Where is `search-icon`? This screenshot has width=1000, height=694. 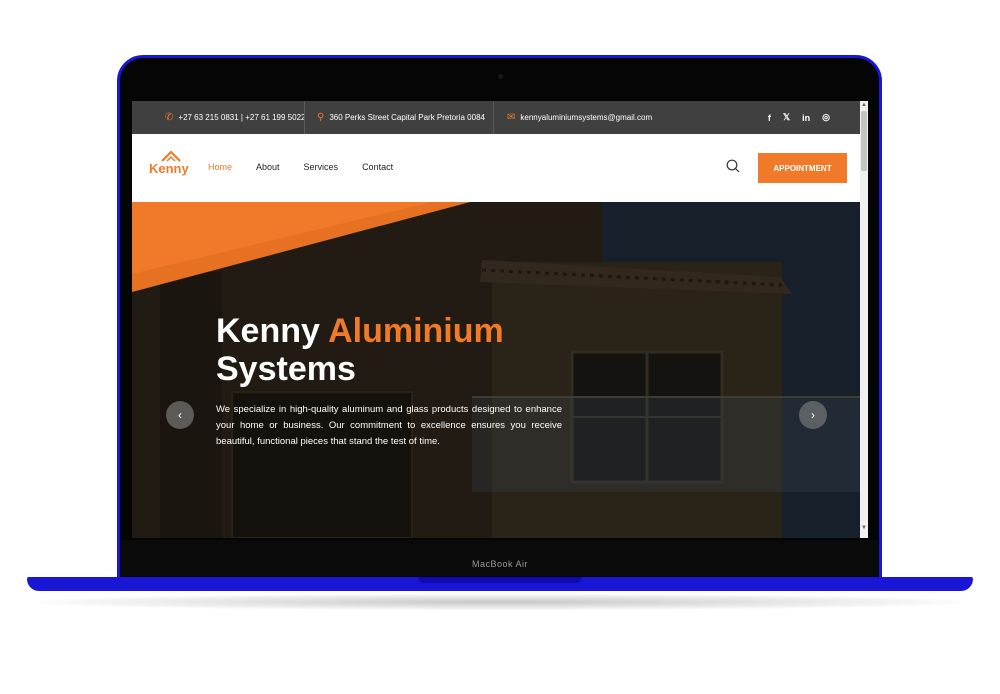 search-icon is located at coordinates (733, 166).